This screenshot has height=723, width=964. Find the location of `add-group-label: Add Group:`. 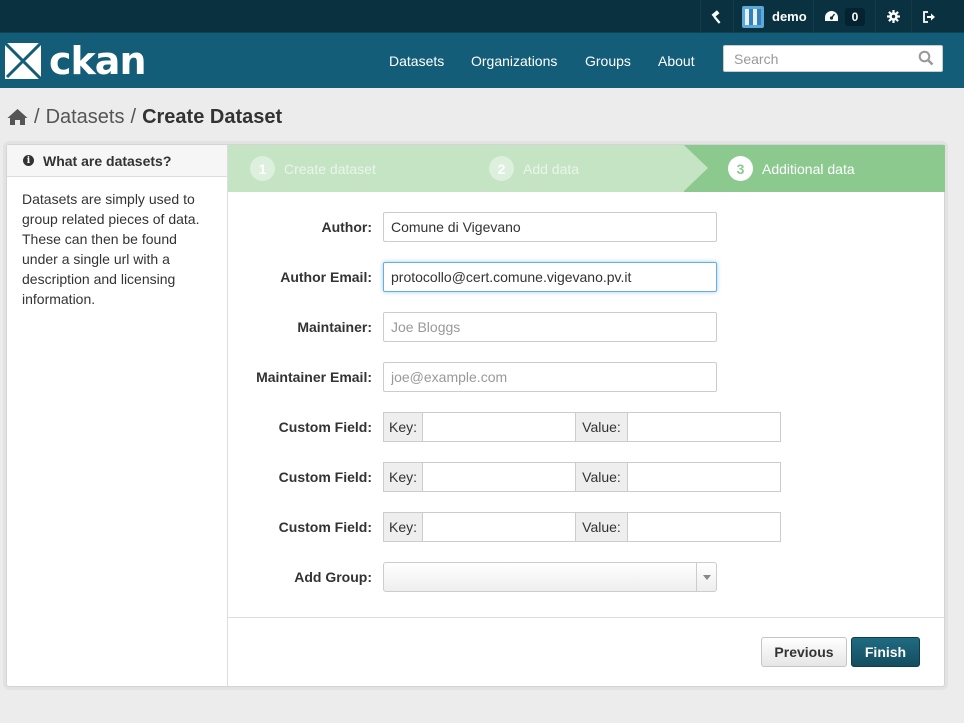

add-group-label: Add Group: is located at coordinates (333, 577).